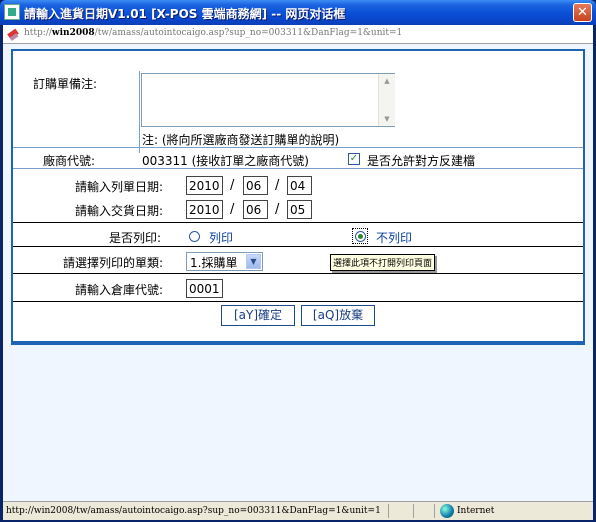 This screenshot has height=522, width=596. I want to click on list-date-month-input, so click(255, 185).